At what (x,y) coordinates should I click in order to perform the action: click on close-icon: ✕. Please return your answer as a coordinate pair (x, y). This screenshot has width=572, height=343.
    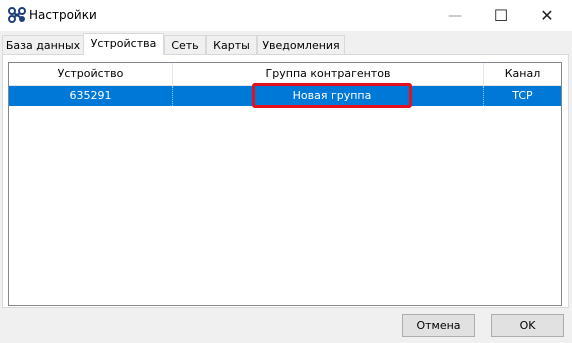
    Looking at the image, I should click on (547, 15).